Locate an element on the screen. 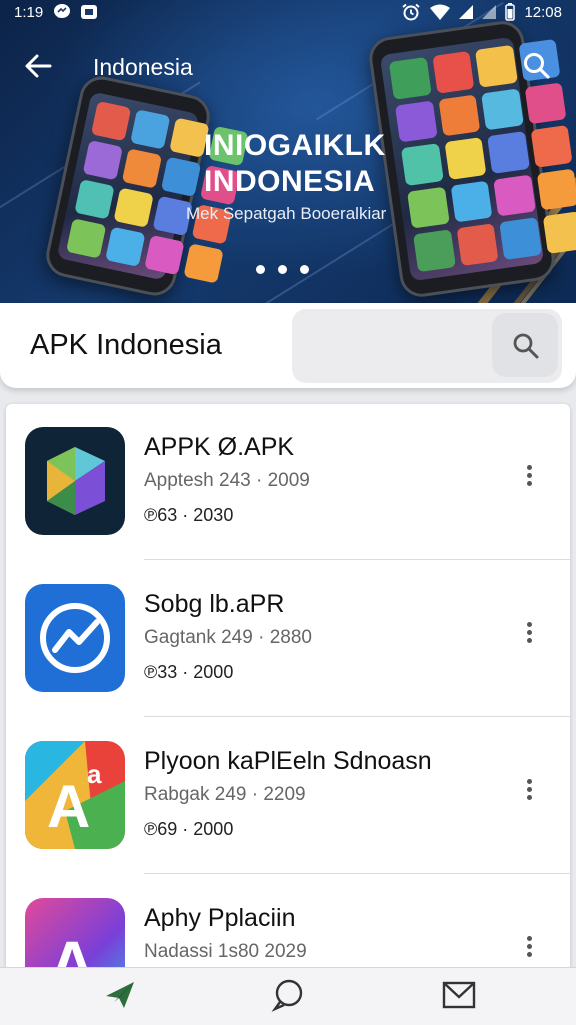  app-meta: Rabgak 249 · 2209 is located at coordinates (225, 794).